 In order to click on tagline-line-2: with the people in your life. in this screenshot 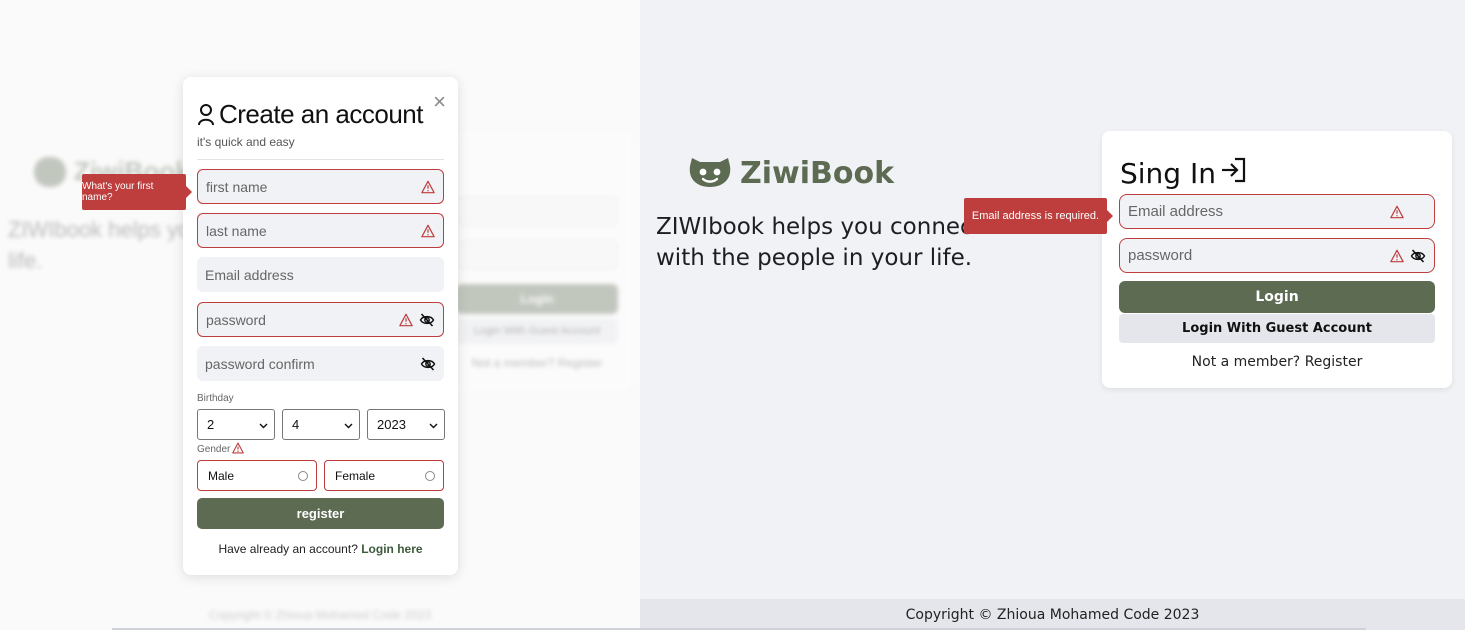, I will do `click(814, 258)`.